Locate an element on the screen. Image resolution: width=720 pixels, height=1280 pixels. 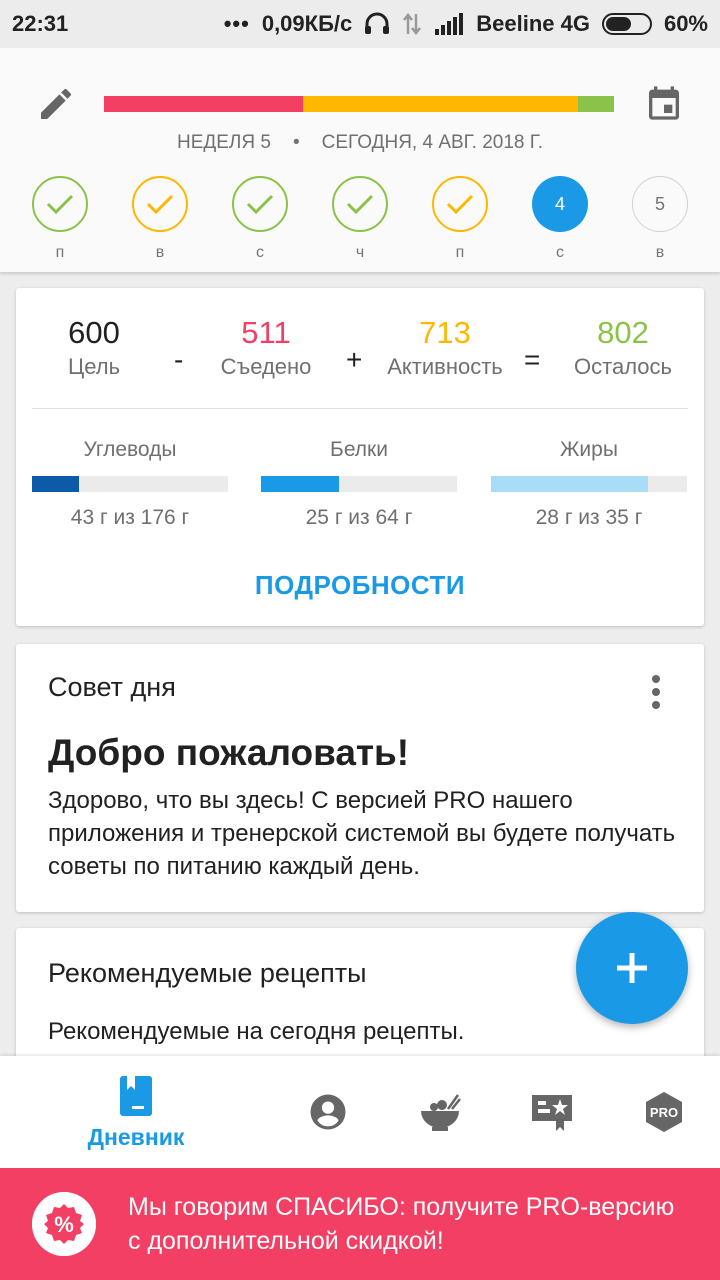
day-label: ч is located at coordinates (360, 252).